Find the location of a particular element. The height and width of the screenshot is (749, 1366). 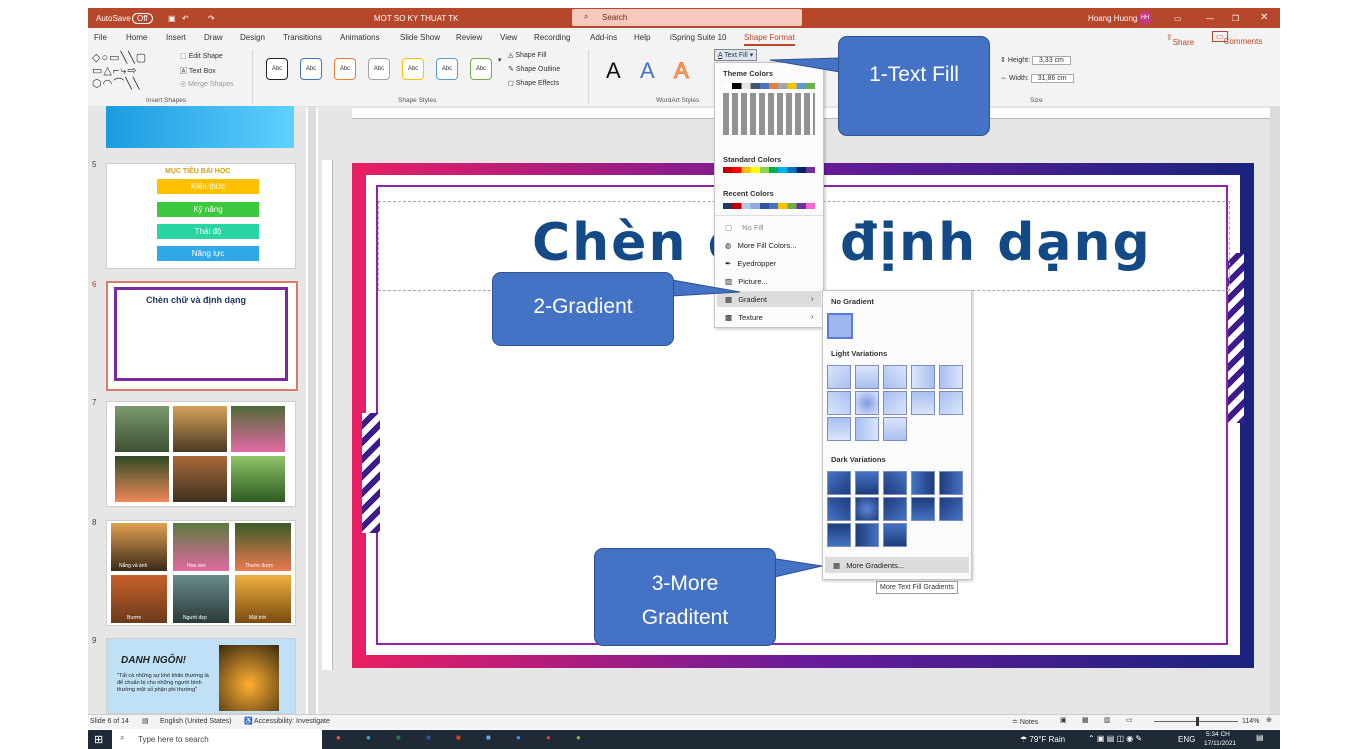

callout-3-text: 3-More Graditent is located at coordinates (685, 600).